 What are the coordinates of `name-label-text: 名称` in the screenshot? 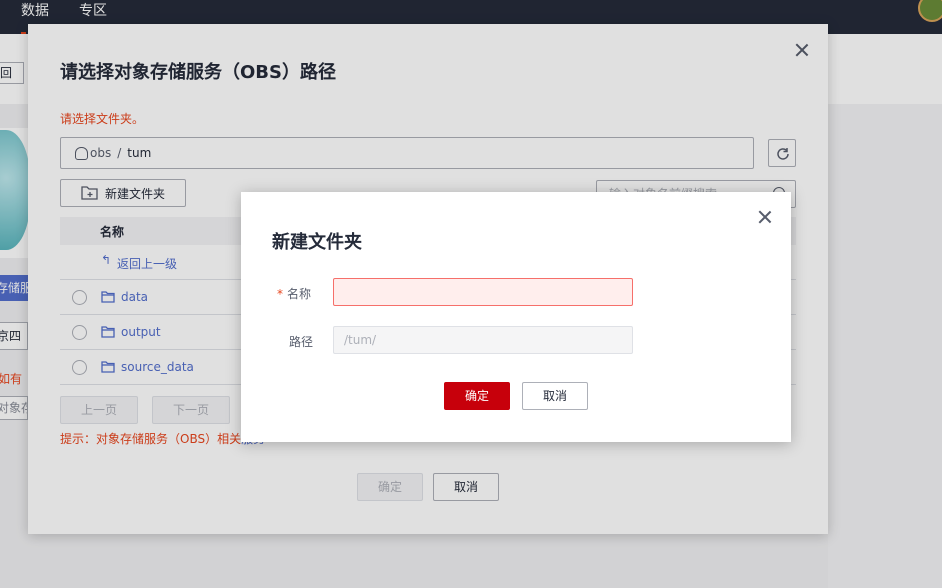 It's located at (299, 294).